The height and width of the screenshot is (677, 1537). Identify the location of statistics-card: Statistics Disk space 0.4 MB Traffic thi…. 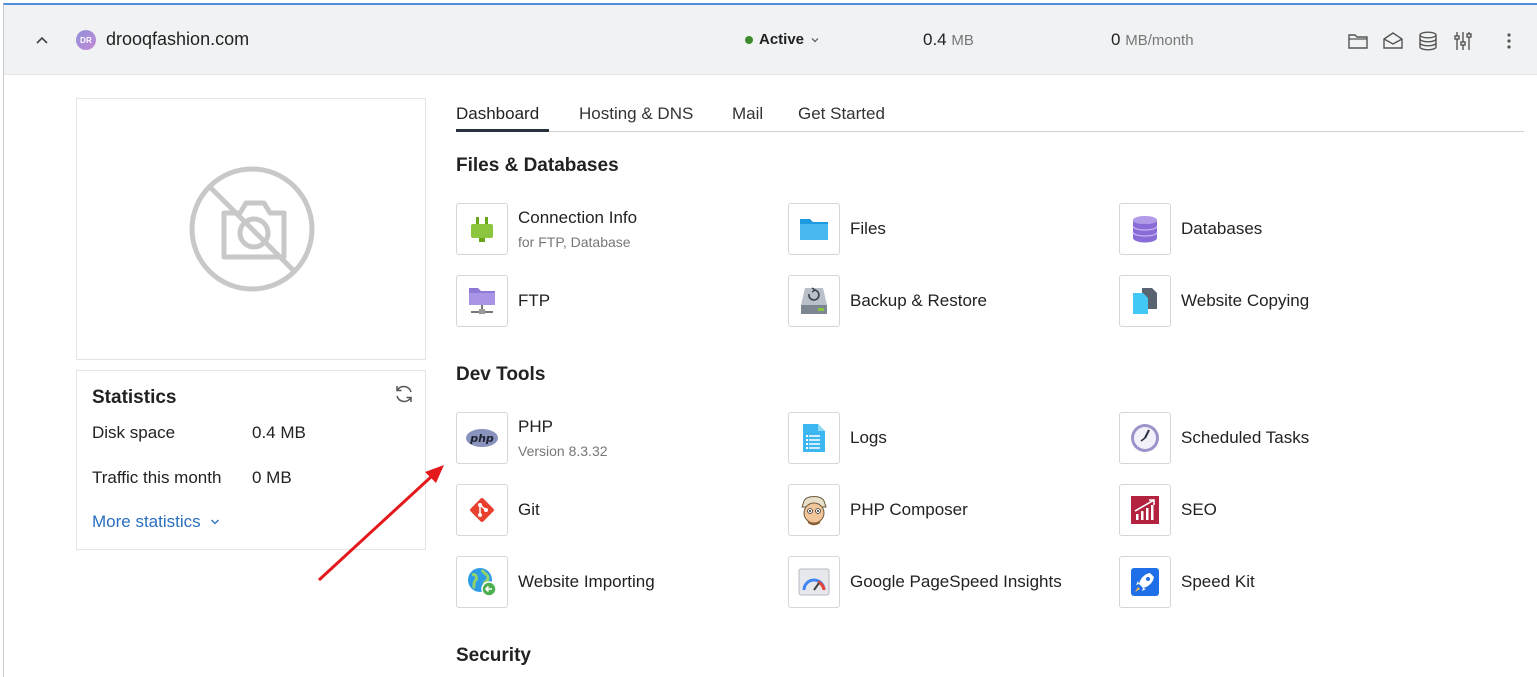
(251, 460).